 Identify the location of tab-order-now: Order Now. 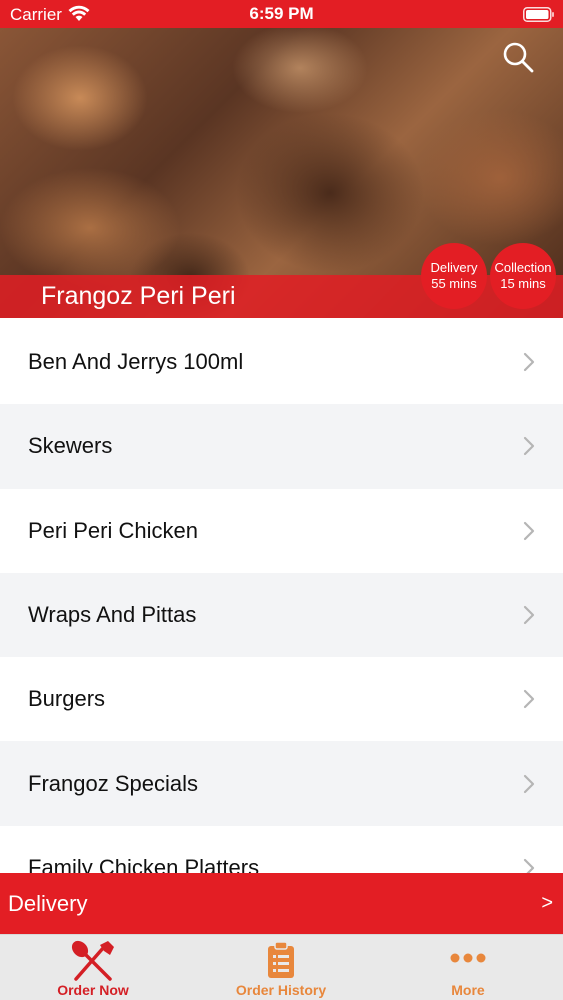
(93, 967).